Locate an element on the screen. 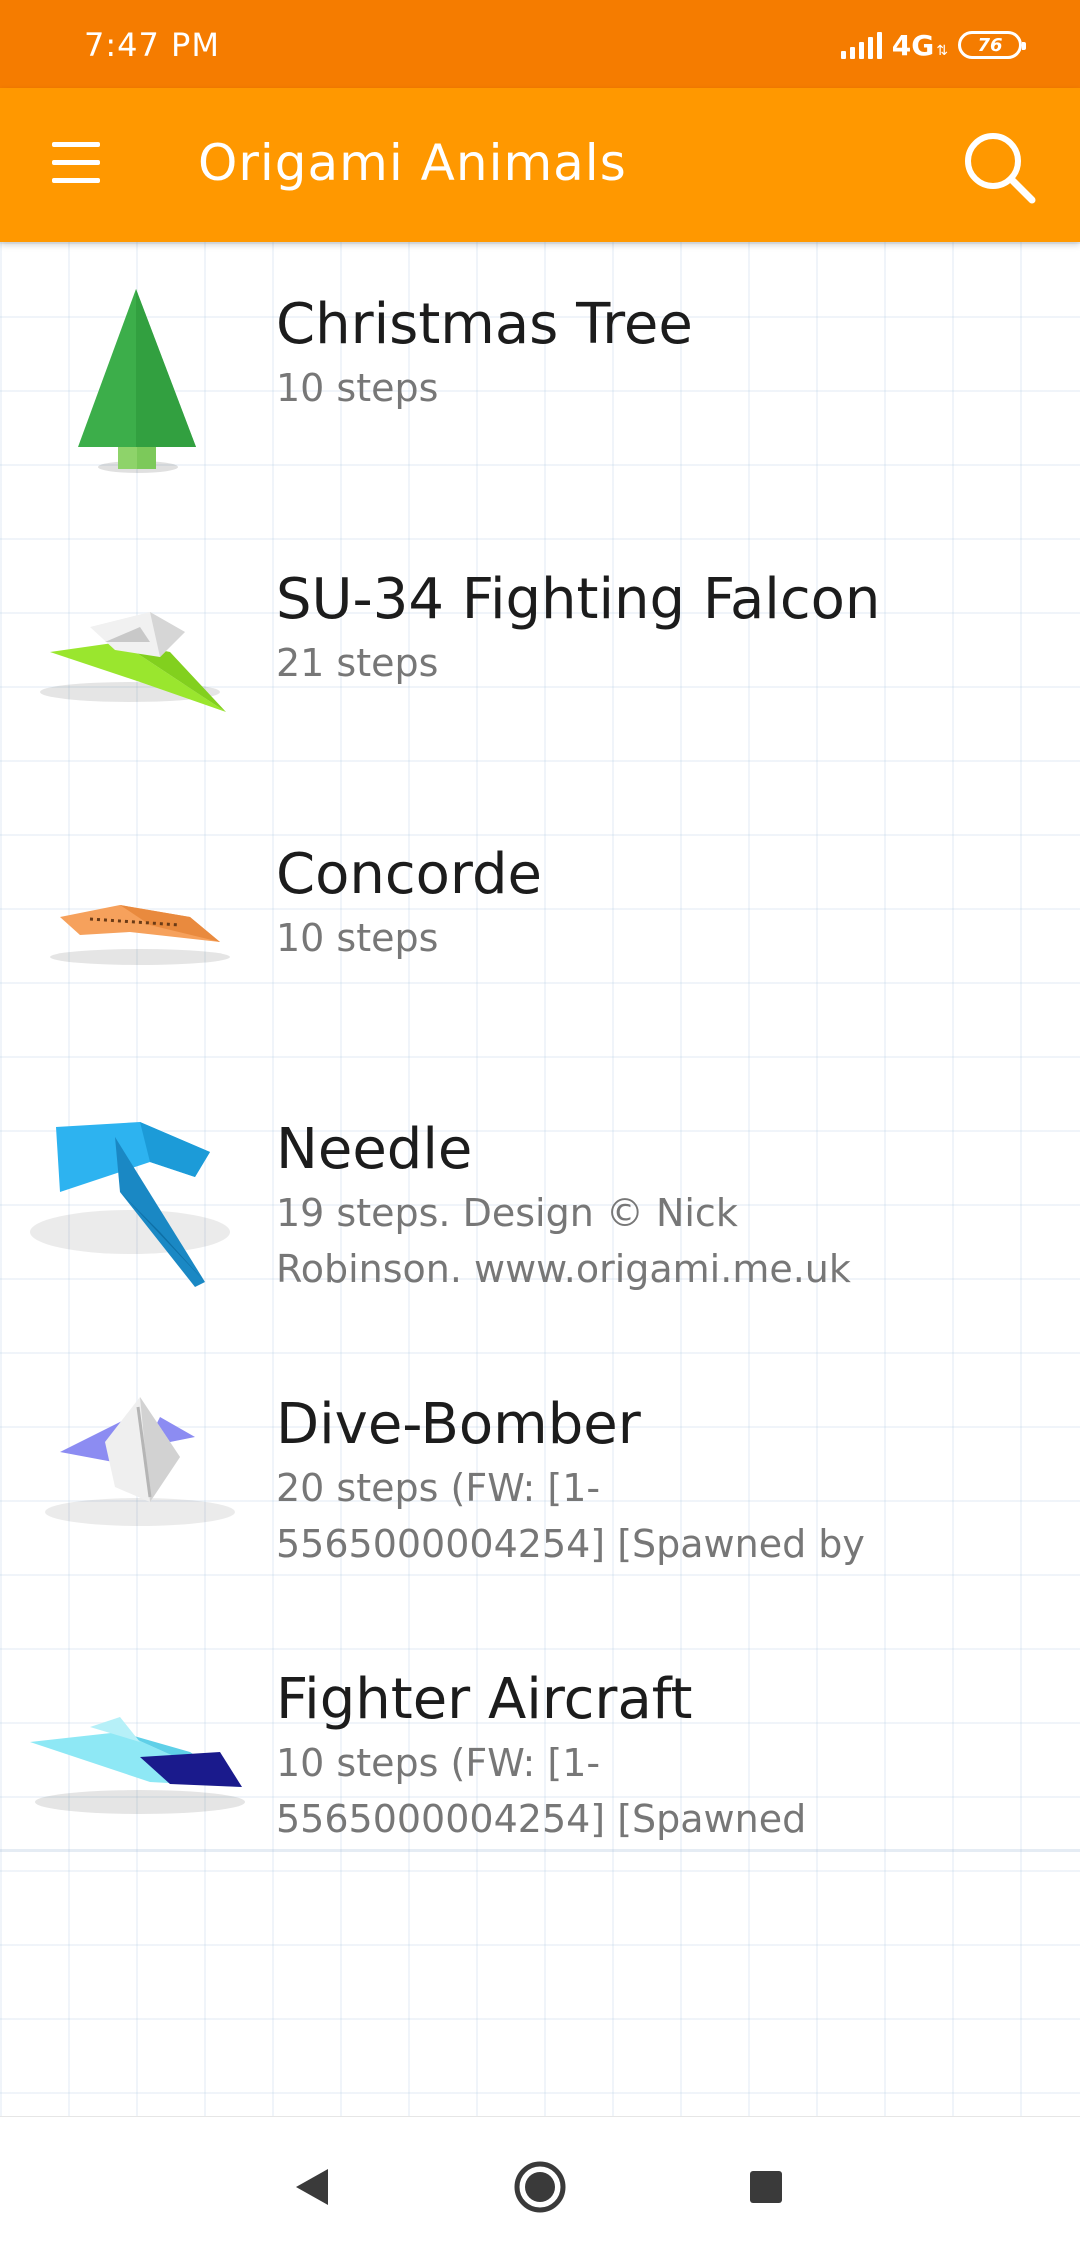 The image size is (1080, 2247). hamburger-menu-icon is located at coordinates (76, 163).